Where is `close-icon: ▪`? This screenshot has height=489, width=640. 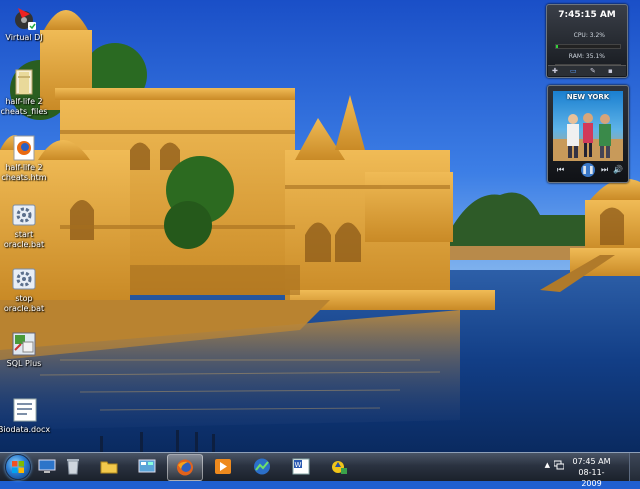
close-icon: ▪ is located at coordinates (610, 71).